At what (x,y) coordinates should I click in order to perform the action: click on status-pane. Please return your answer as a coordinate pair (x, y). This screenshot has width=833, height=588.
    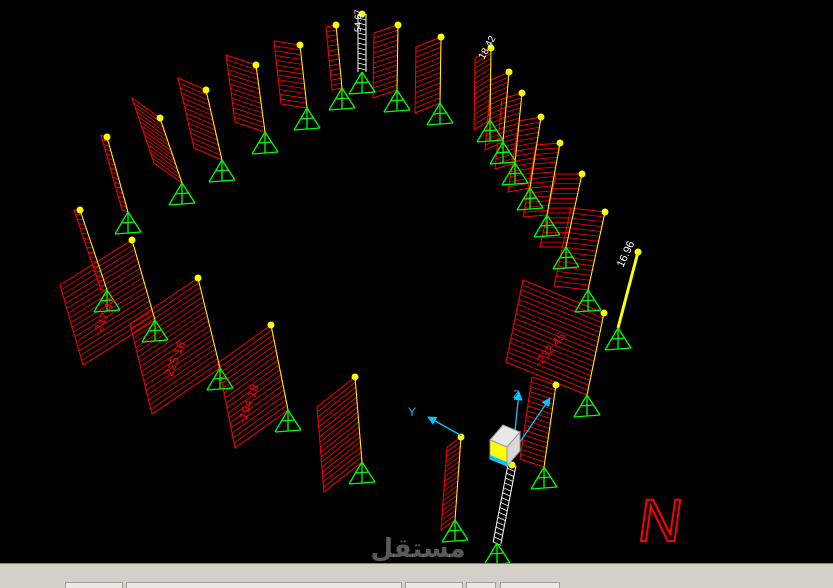
    Looking at the image, I should click on (530, 585).